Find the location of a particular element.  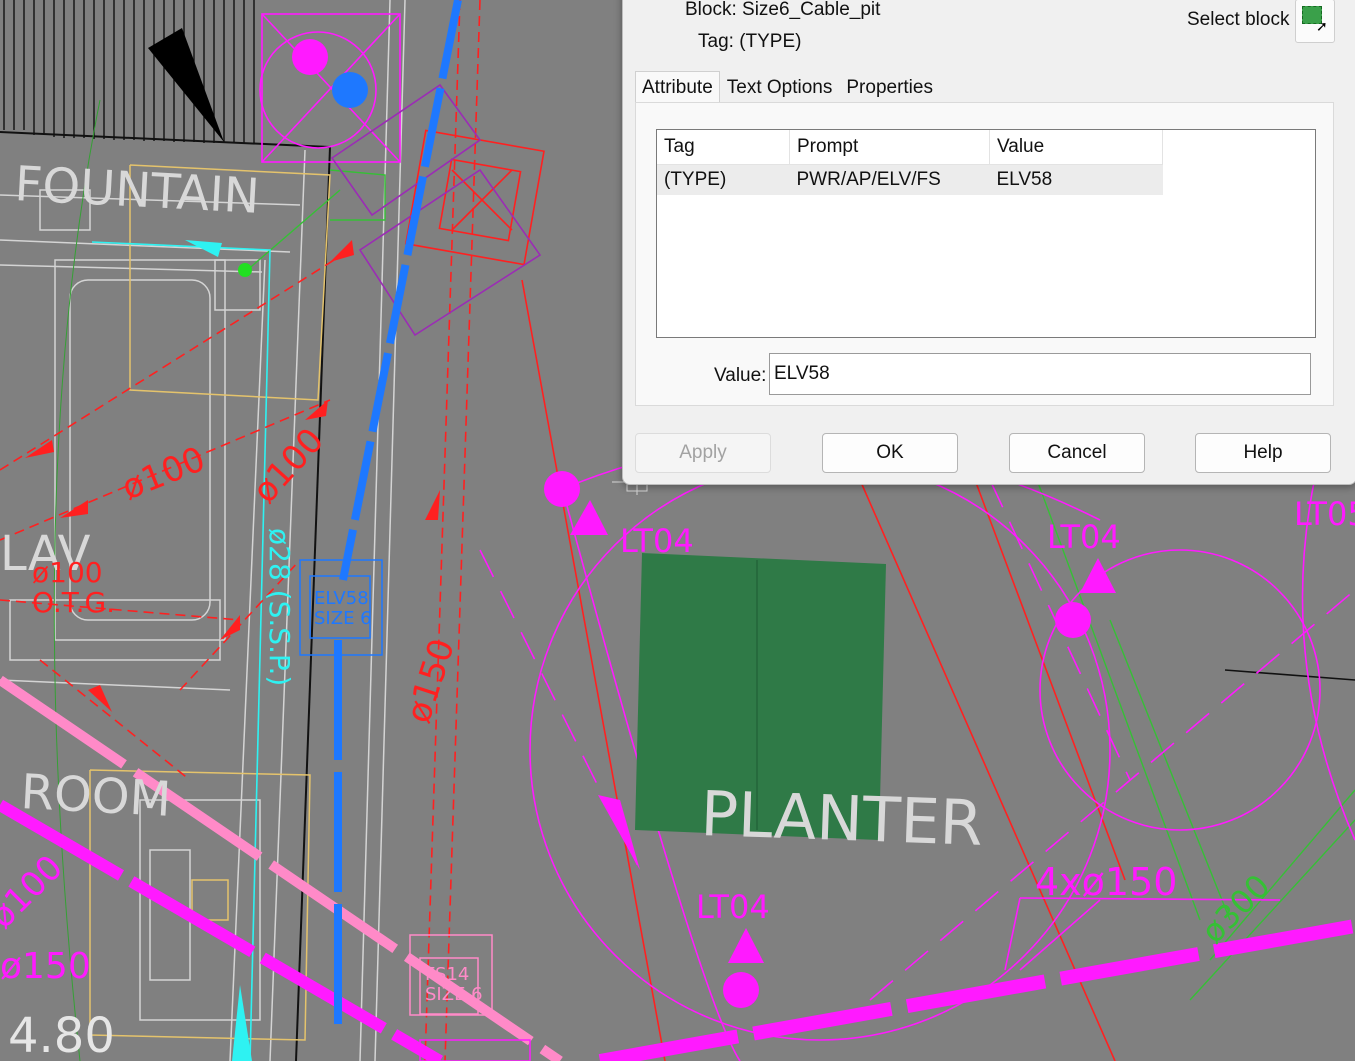

red-arrows is located at coordinates (232, 476).